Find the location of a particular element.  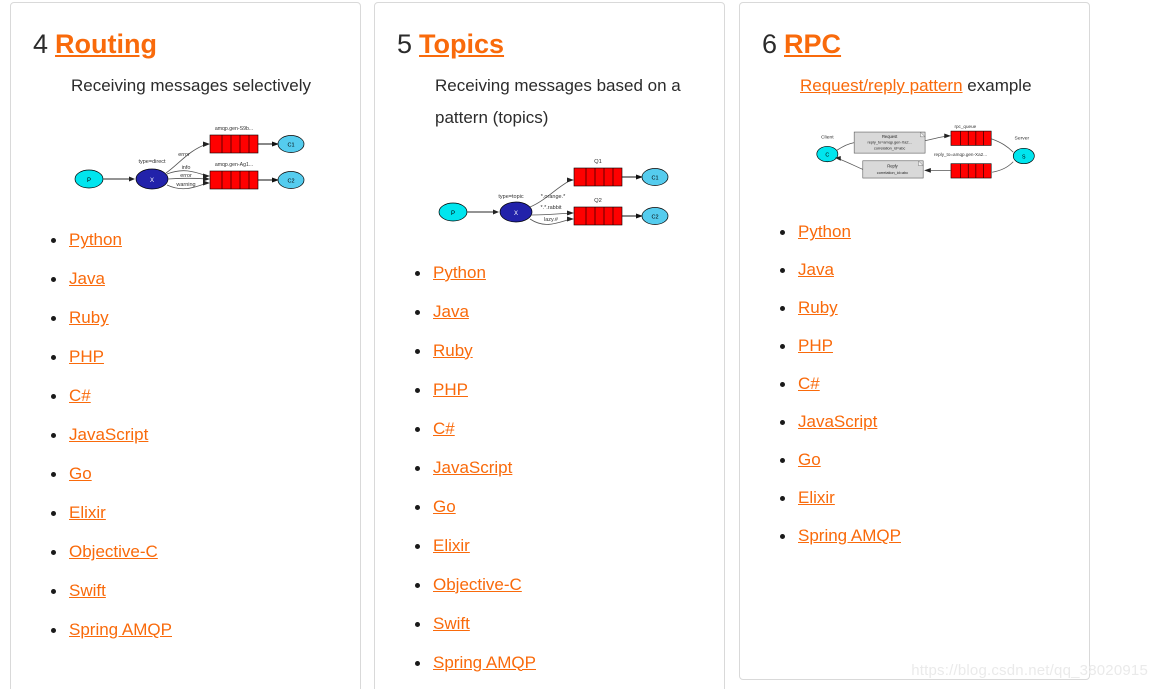

list-item: Java is located at coordinates (558, 311).